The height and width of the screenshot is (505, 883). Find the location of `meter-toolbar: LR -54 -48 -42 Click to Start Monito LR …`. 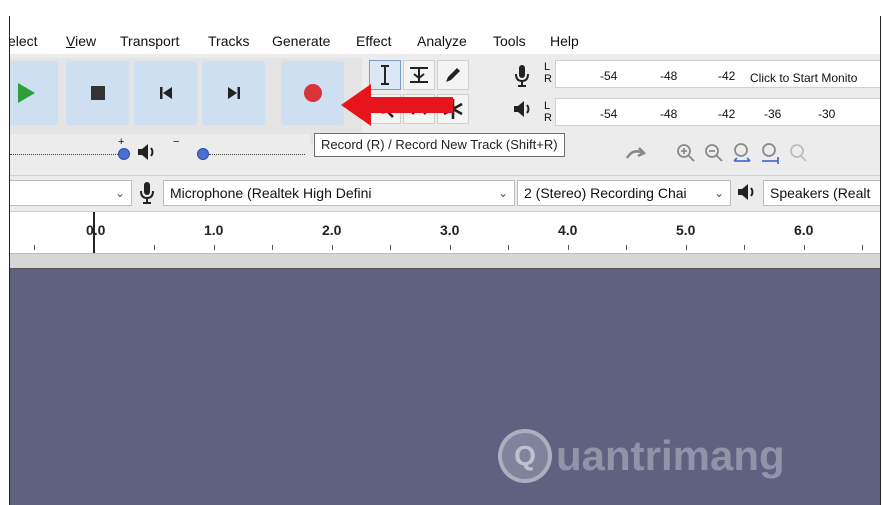

meter-toolbar: LR -54 -48 -42 Click to Start Monito LR … is located at coordinates (692, 97).